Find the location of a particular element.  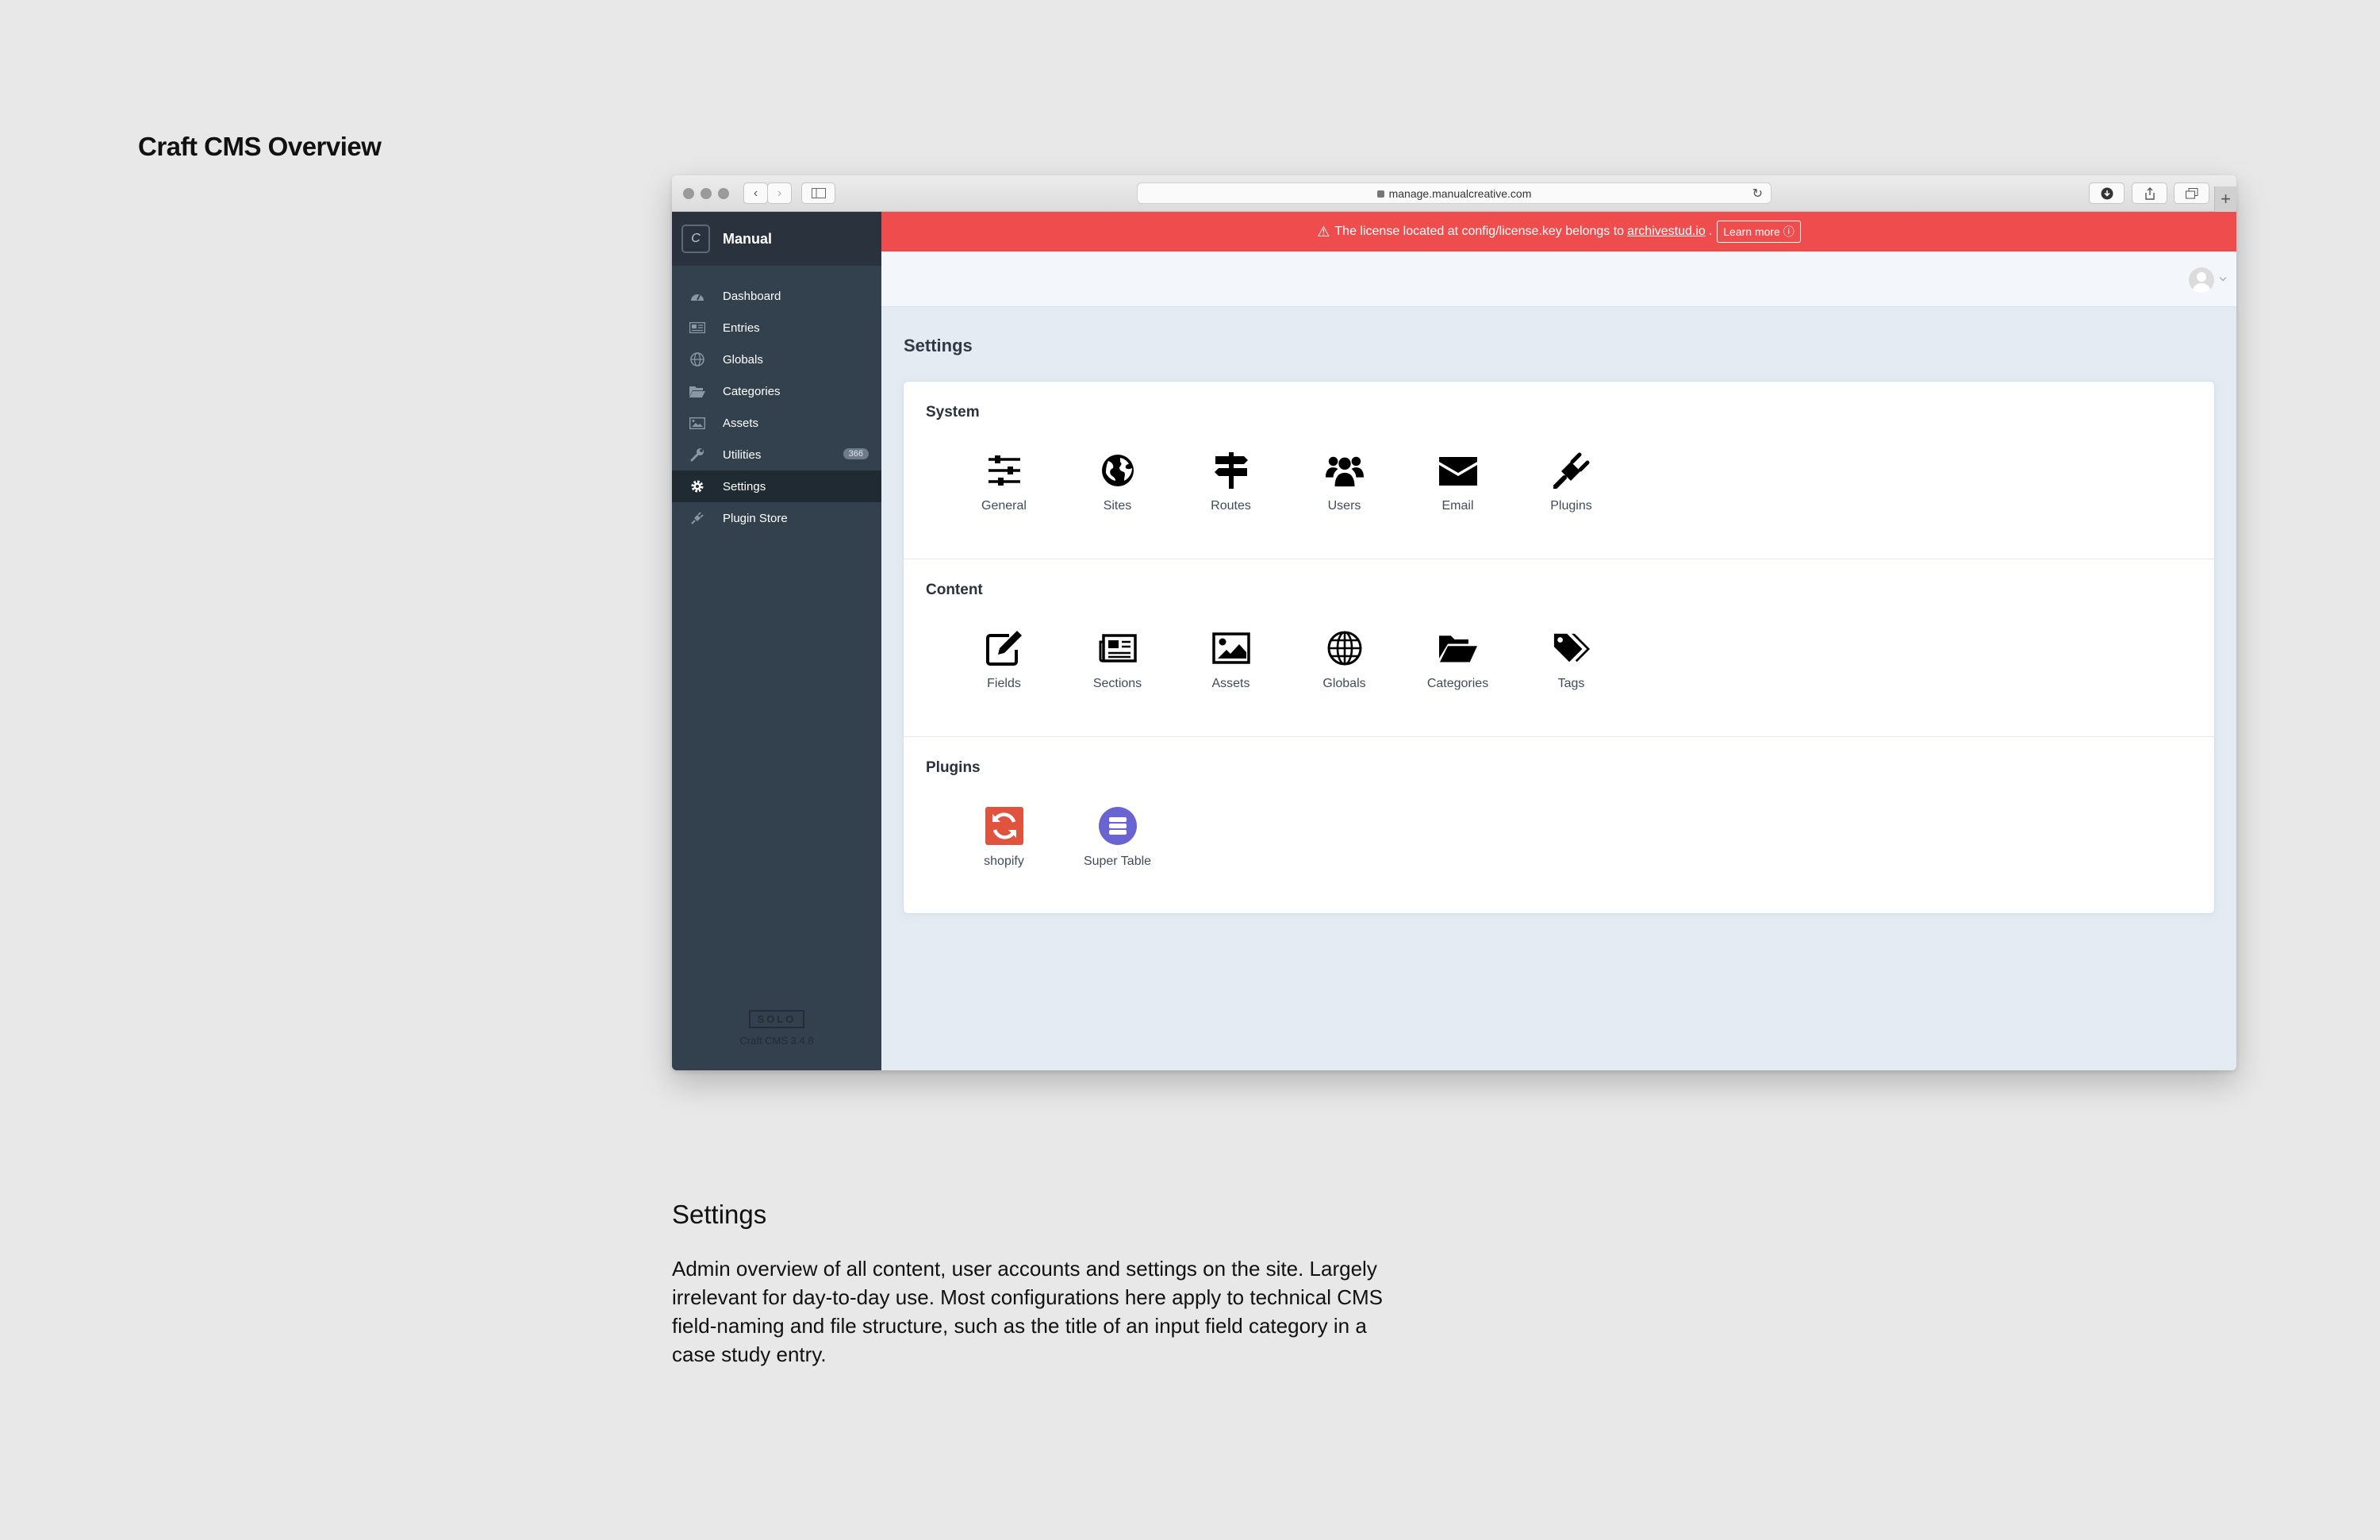

tags-icon is located at coordinates (1572, 648).